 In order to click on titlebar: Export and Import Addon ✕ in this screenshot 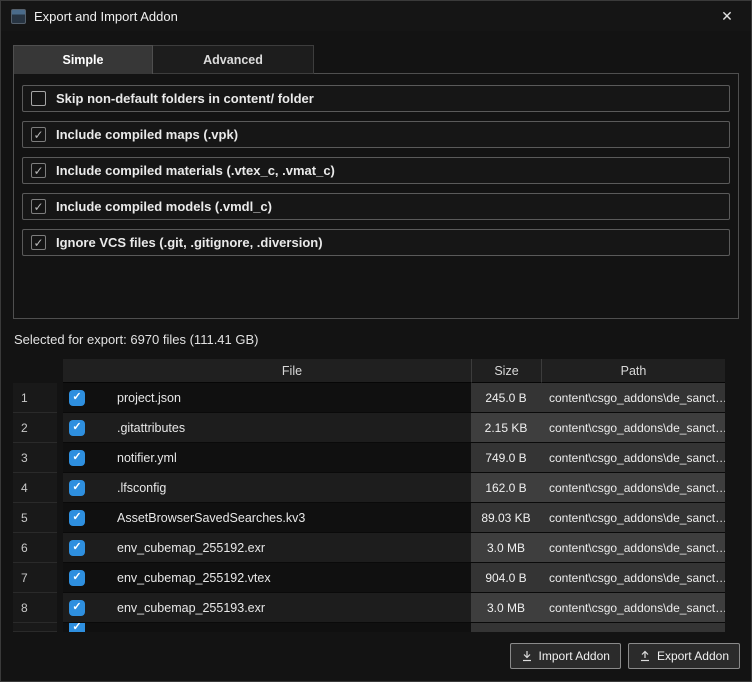, I will do `click(376, 16)`.